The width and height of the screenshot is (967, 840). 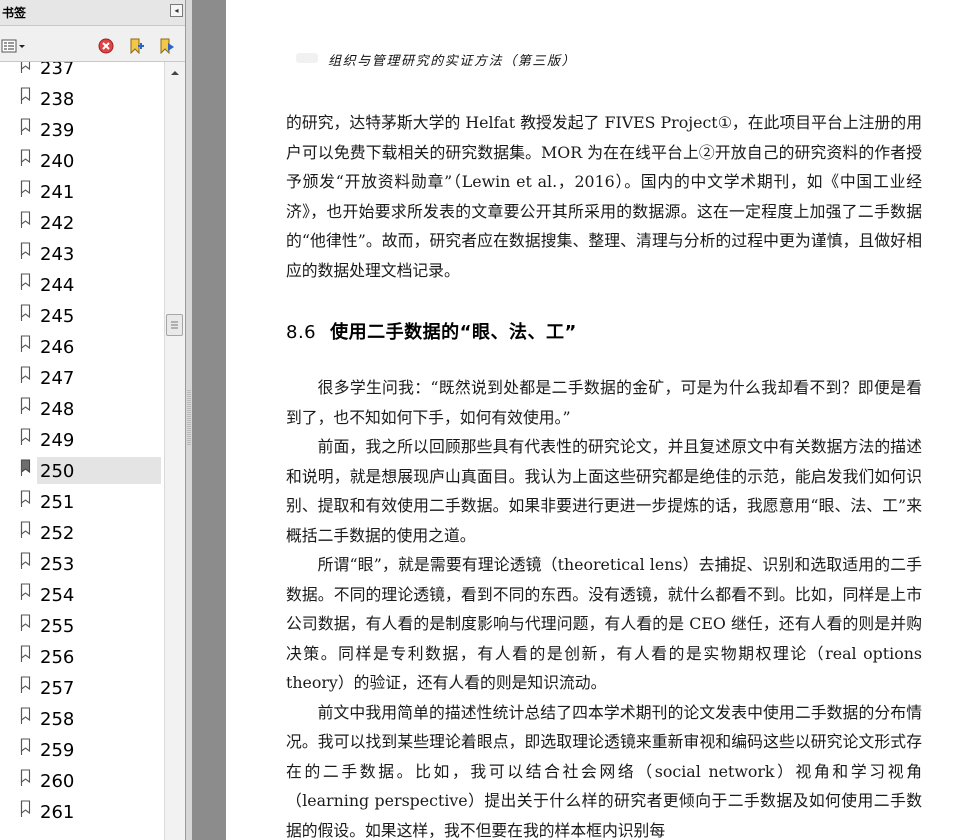 What do you see at coordinates (14, 13) in the screenshot?
I see `bookmarks-title: 书签` at bounding box center [14, 13].